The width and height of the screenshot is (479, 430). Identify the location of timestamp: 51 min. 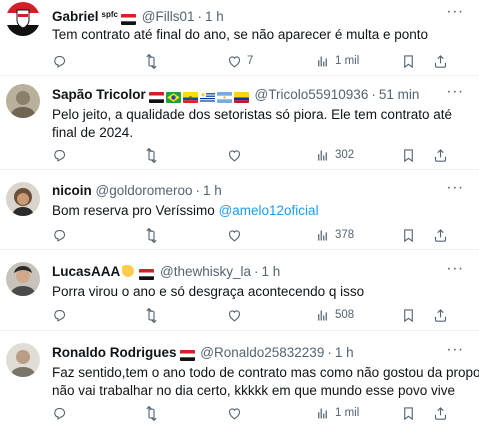
(399, 94).